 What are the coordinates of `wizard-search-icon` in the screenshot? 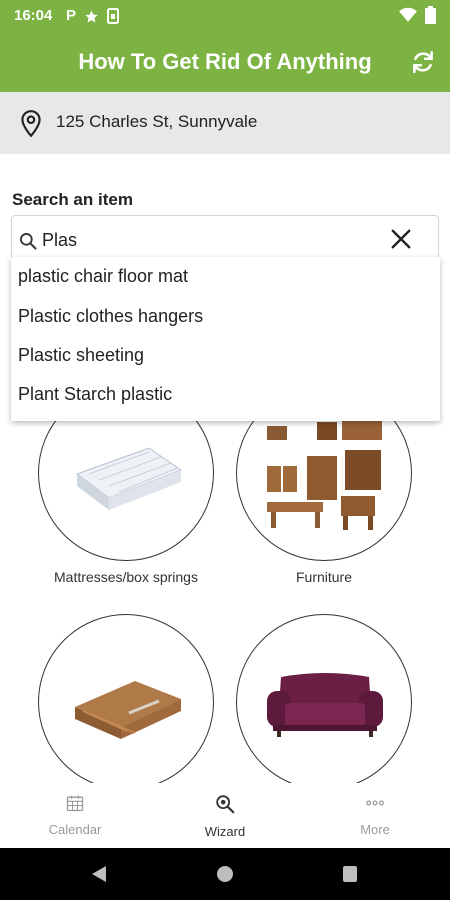 It's located at (225, 804).